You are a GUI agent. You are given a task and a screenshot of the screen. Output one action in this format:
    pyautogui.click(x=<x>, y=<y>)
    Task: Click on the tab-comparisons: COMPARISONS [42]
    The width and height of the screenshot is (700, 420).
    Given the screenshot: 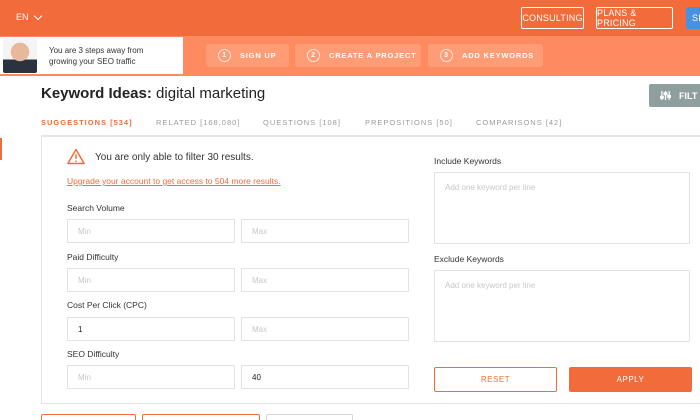 What is the action you would take?
    pyautogui.click(x=519, y=122)
    